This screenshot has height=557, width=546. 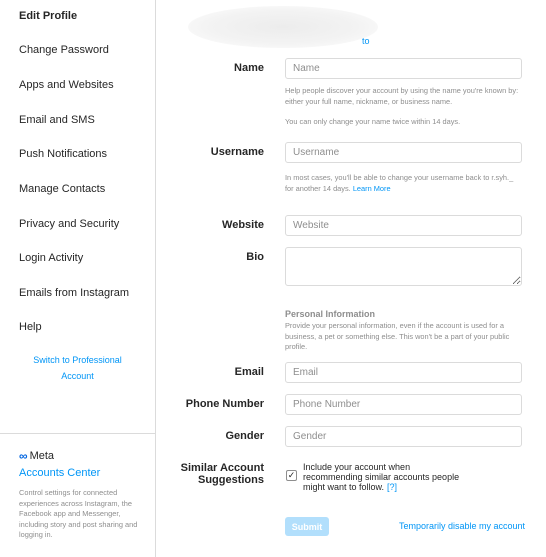 I want to click on temporarily-disable-account-link: Temporarily disable my account, so click(x=462, y=526).